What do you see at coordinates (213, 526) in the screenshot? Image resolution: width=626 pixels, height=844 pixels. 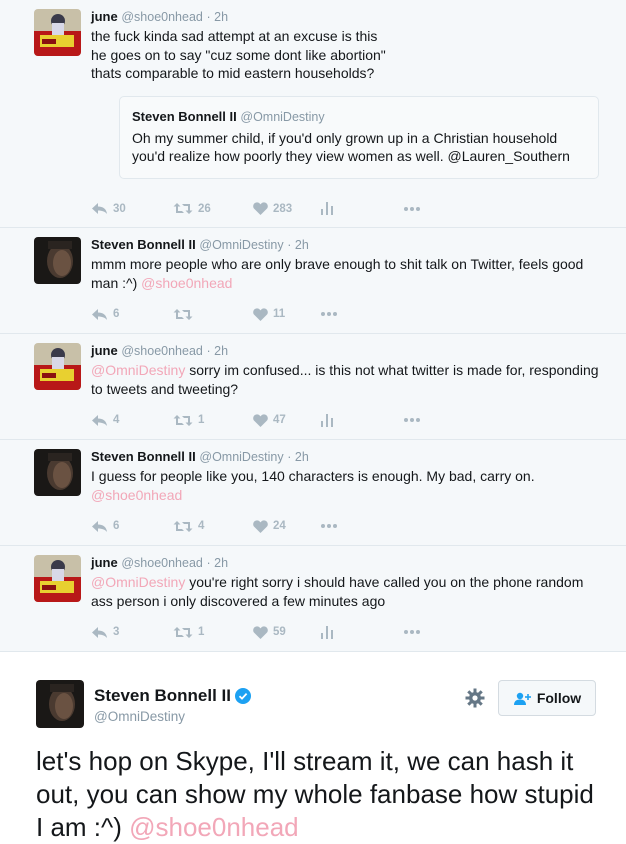 I see `retweet-button: 4` at bounding box center [213, 526].